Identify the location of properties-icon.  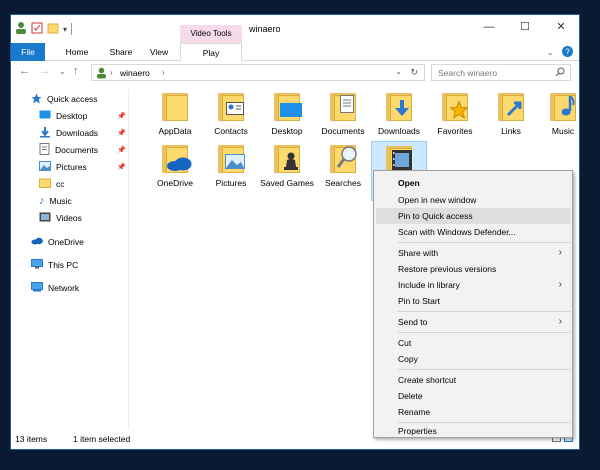
(37, 29).